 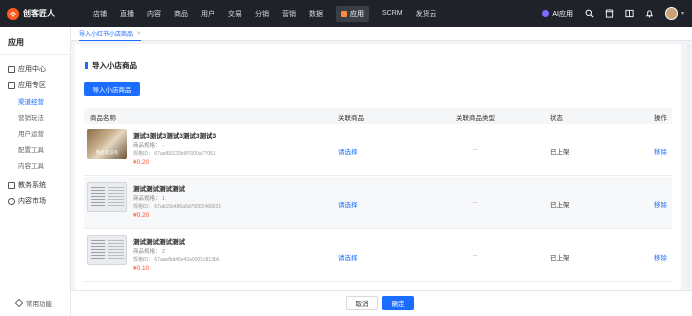 I want to click on nav-item-data: 数据, so click(x=316, y=14).